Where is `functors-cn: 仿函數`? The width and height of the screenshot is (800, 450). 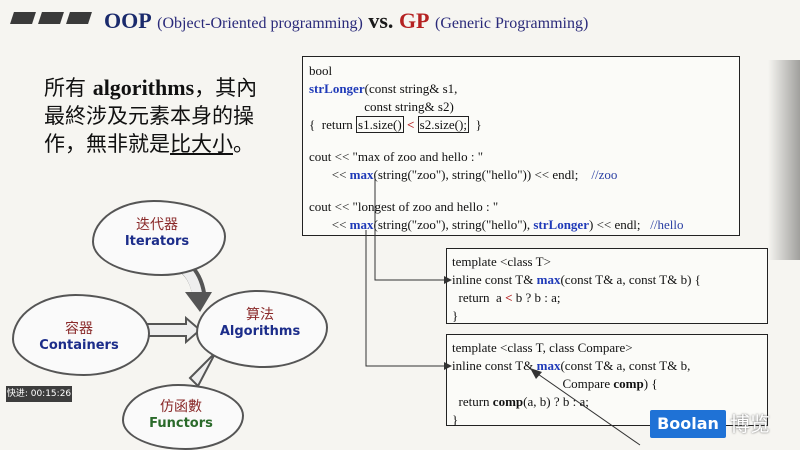 functors-cn: 仿函數 is located at coordinates (181, 407).